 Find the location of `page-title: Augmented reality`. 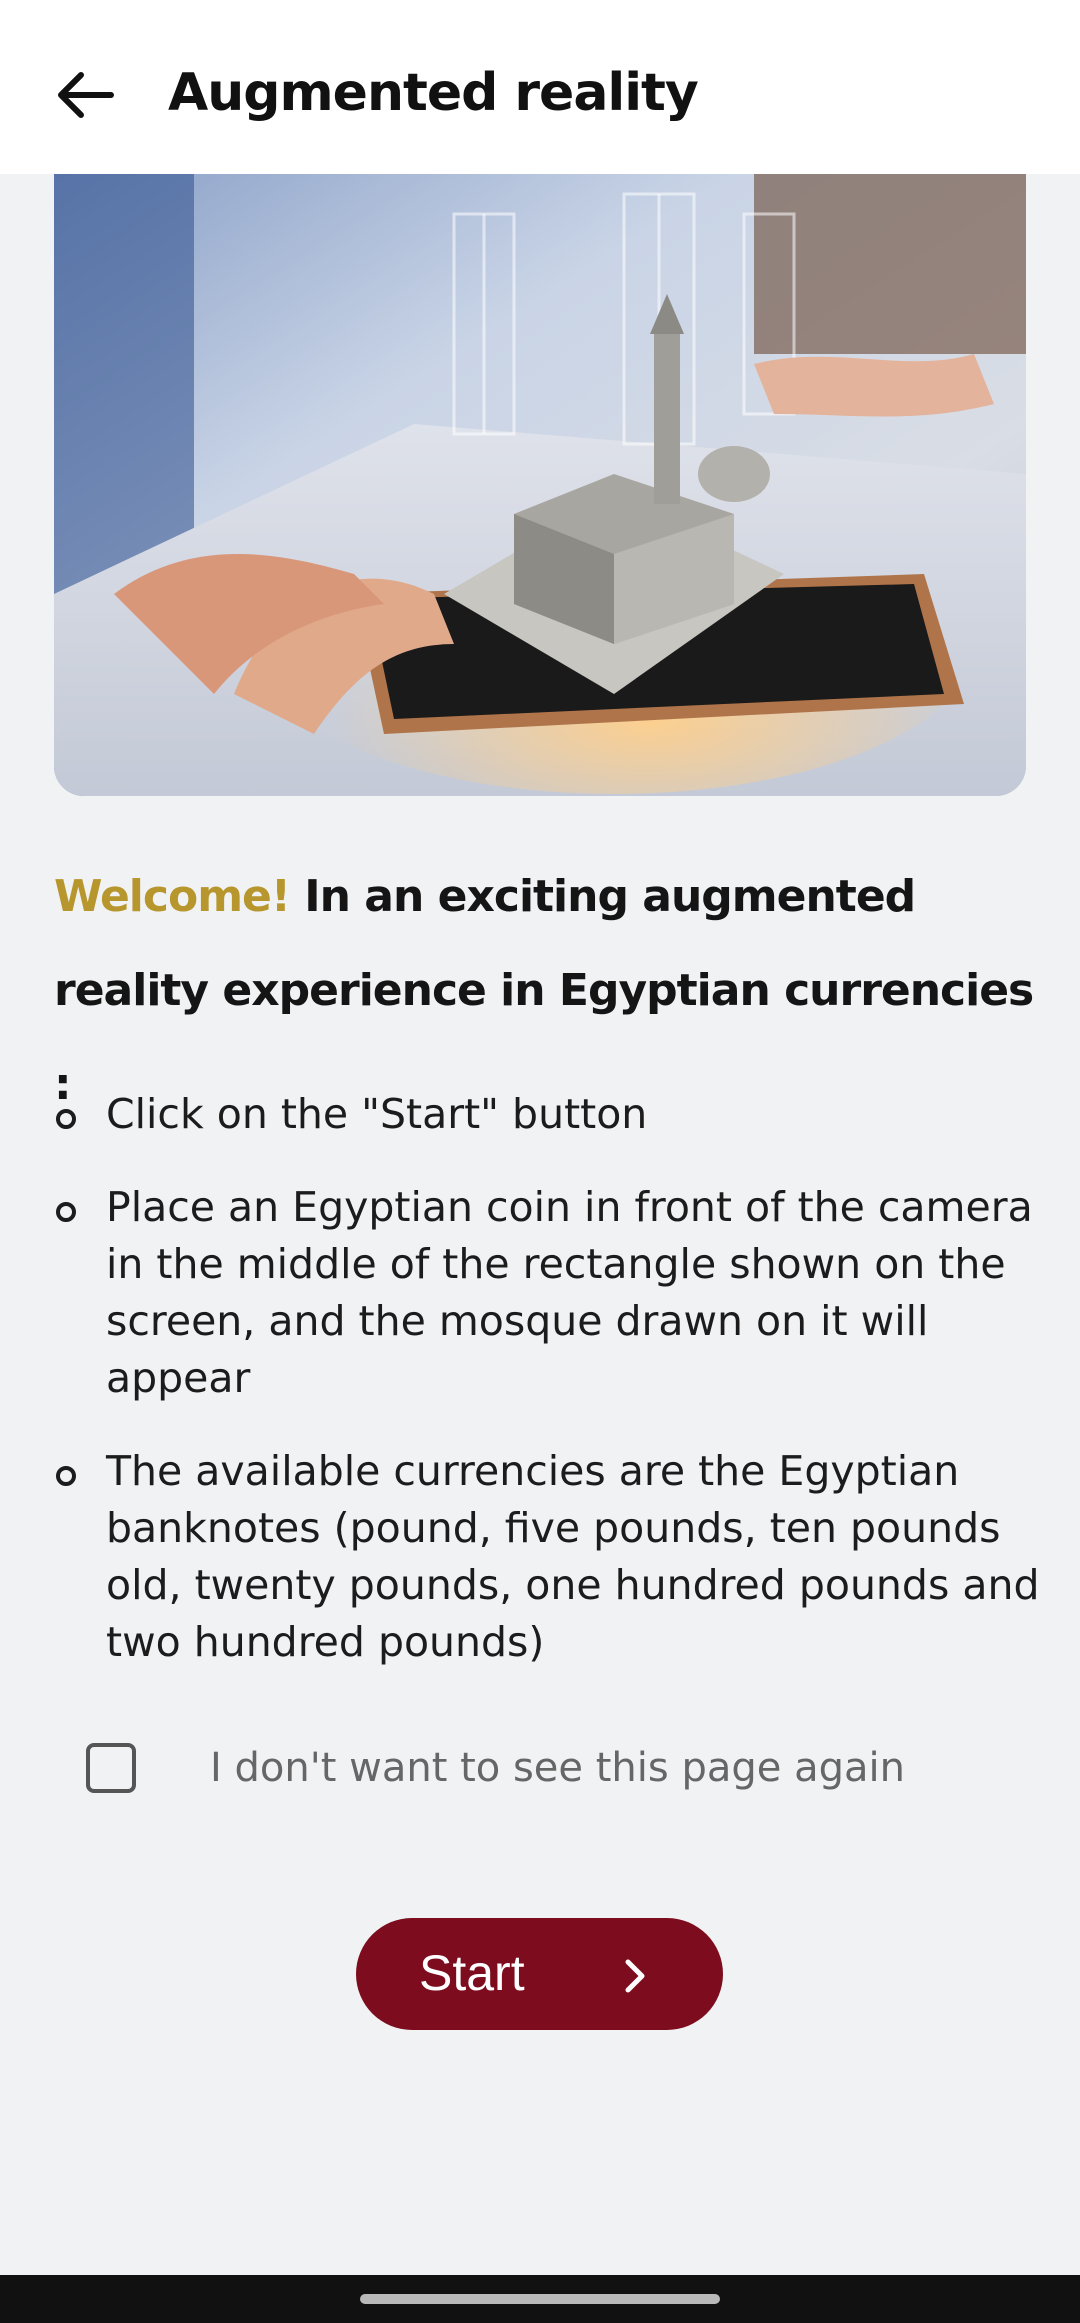

page-title: Augmented reality is located at coordinates (433, 93).